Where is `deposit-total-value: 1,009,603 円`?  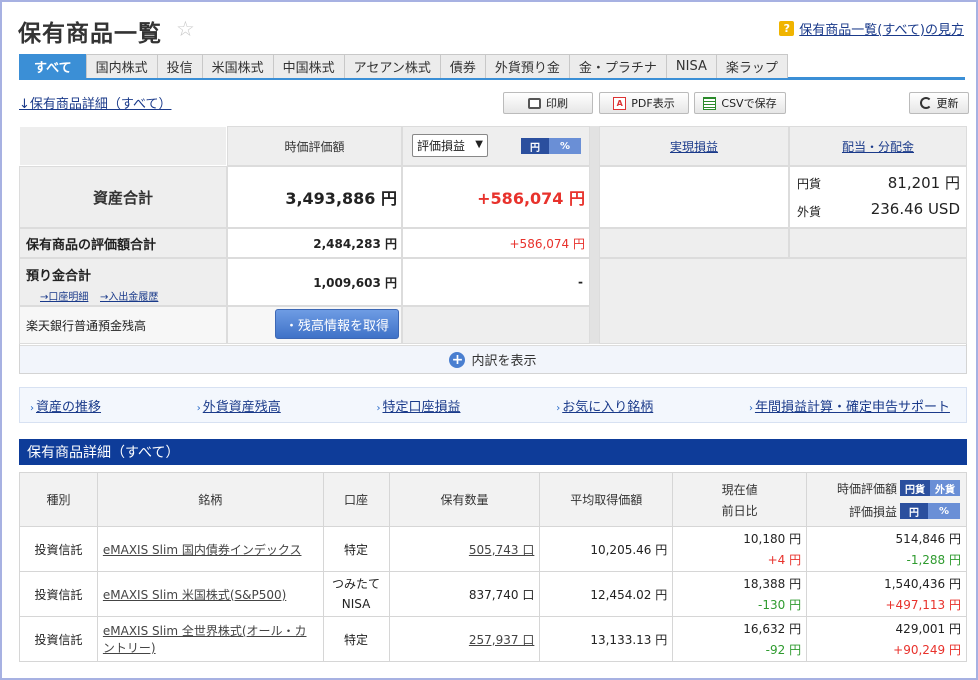
deposit-total-value: 1,009,603 円 is located at coordinates (314, 282).